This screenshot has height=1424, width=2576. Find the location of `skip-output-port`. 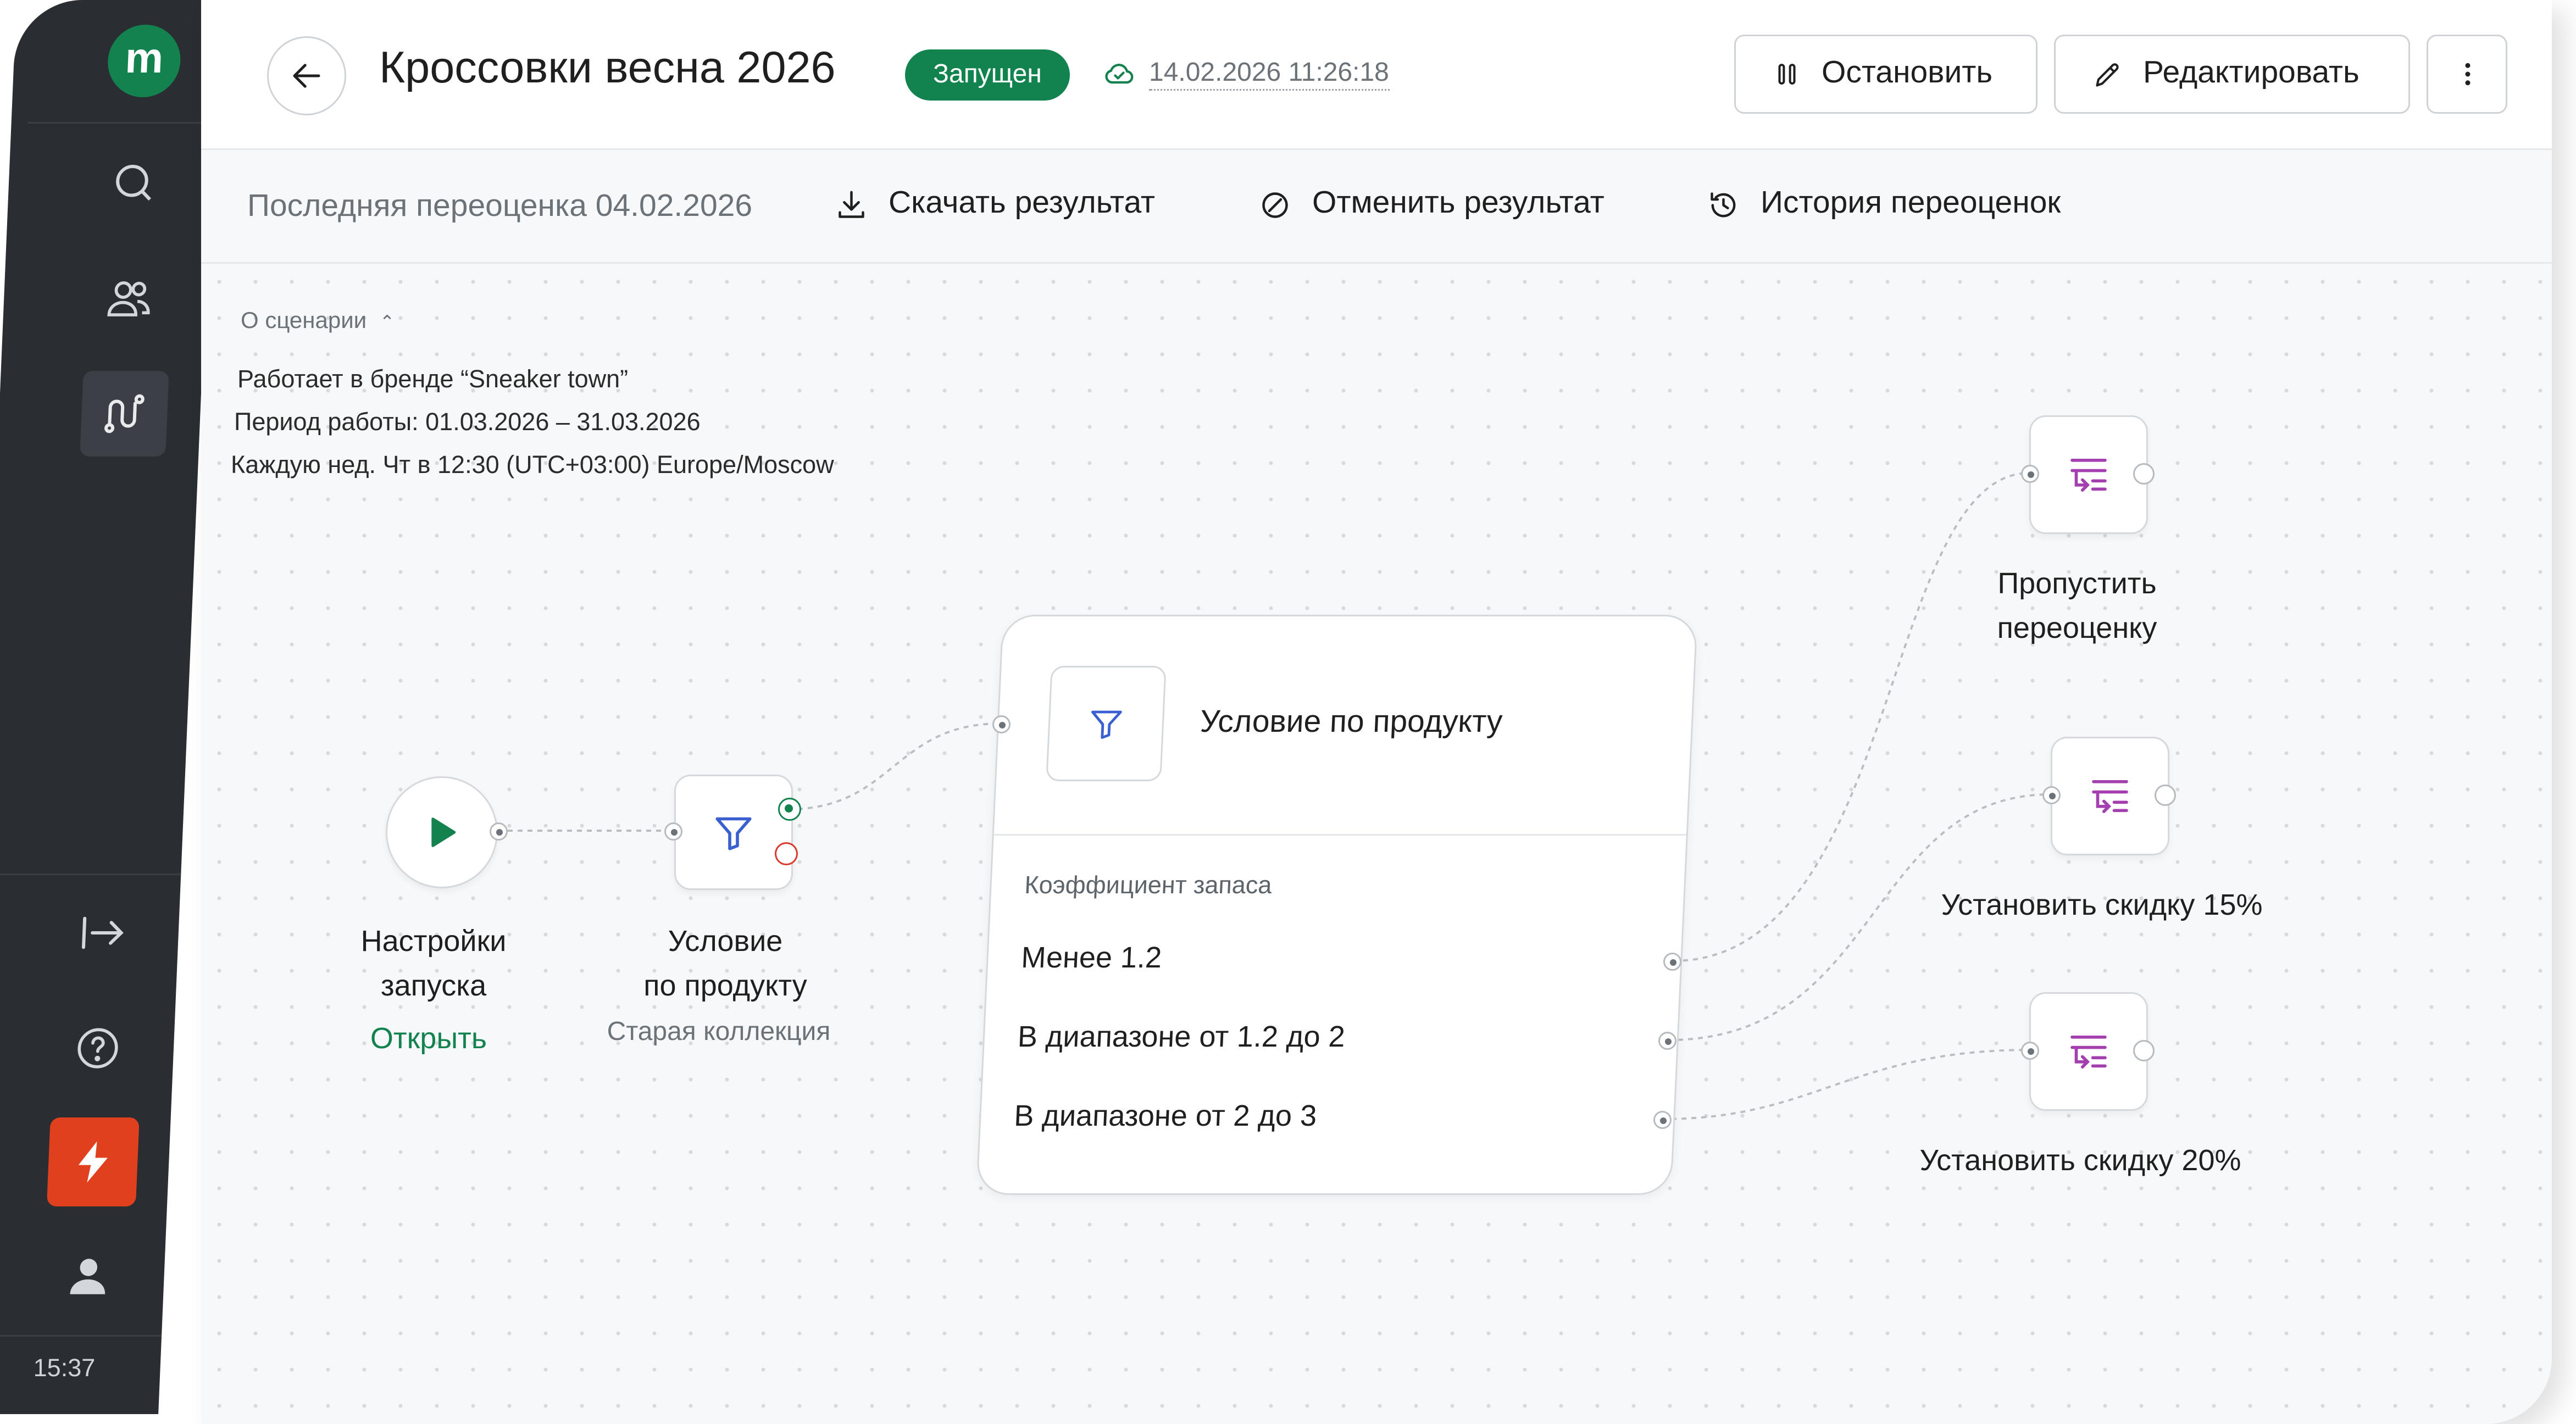

skip-output-port is located at coordinates (2144, 474).